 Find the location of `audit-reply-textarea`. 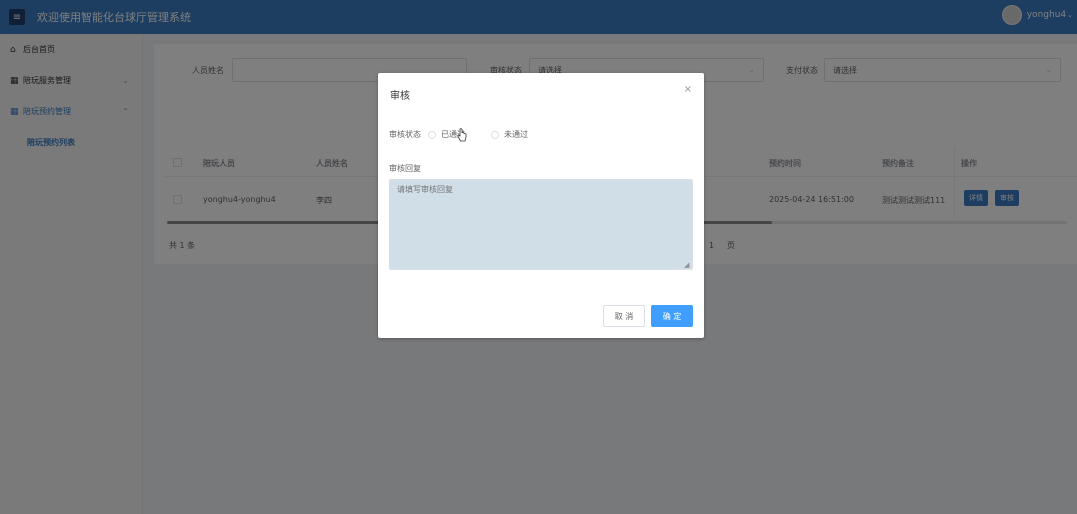

audit-reply-textarea is located at coordinates (541, 224).